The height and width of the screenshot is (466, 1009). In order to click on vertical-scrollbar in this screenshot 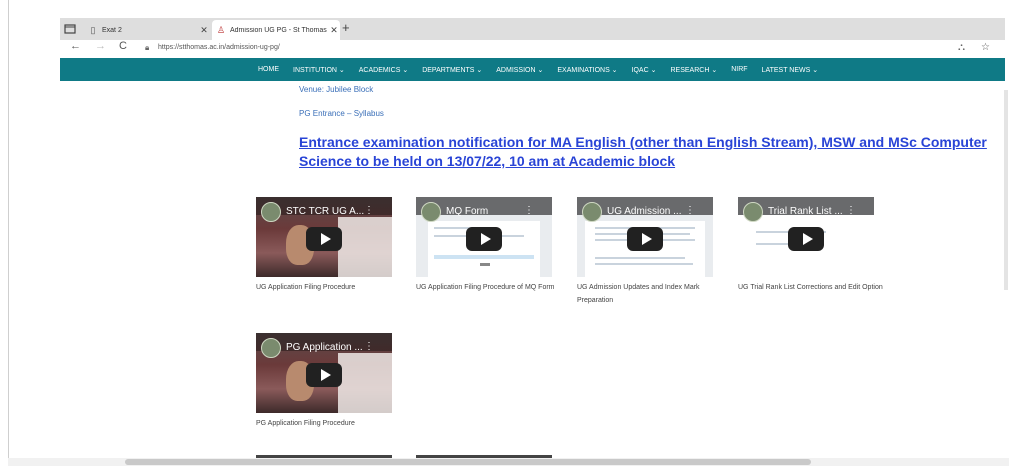, I will do `click(1006, 190)`.